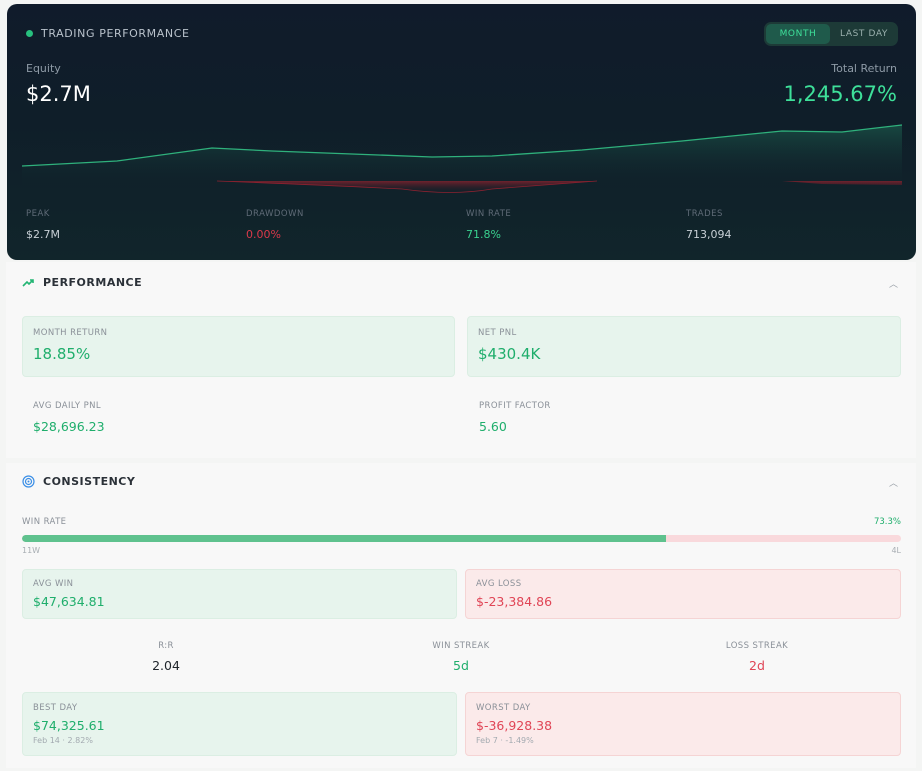  I want to click on equity-chart, so click(462, 158).